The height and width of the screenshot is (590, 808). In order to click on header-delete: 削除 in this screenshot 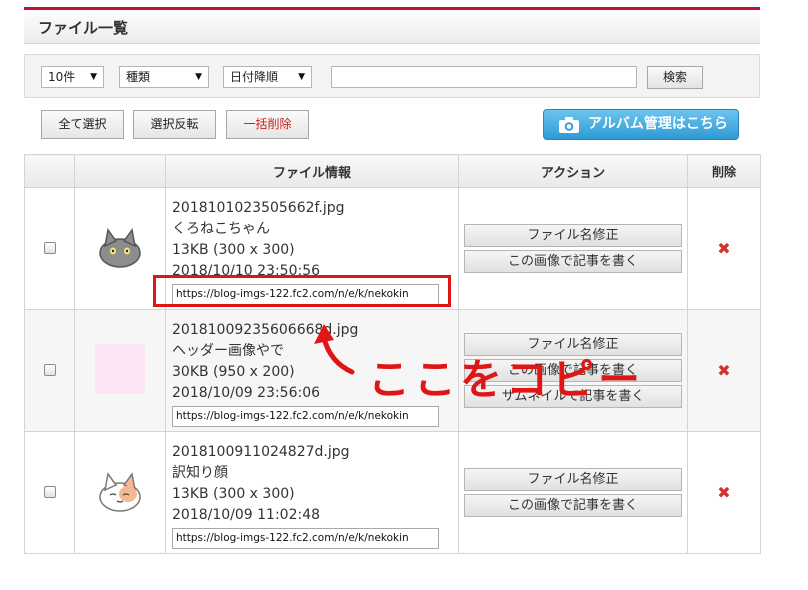, I will do `click(724, 171)`.